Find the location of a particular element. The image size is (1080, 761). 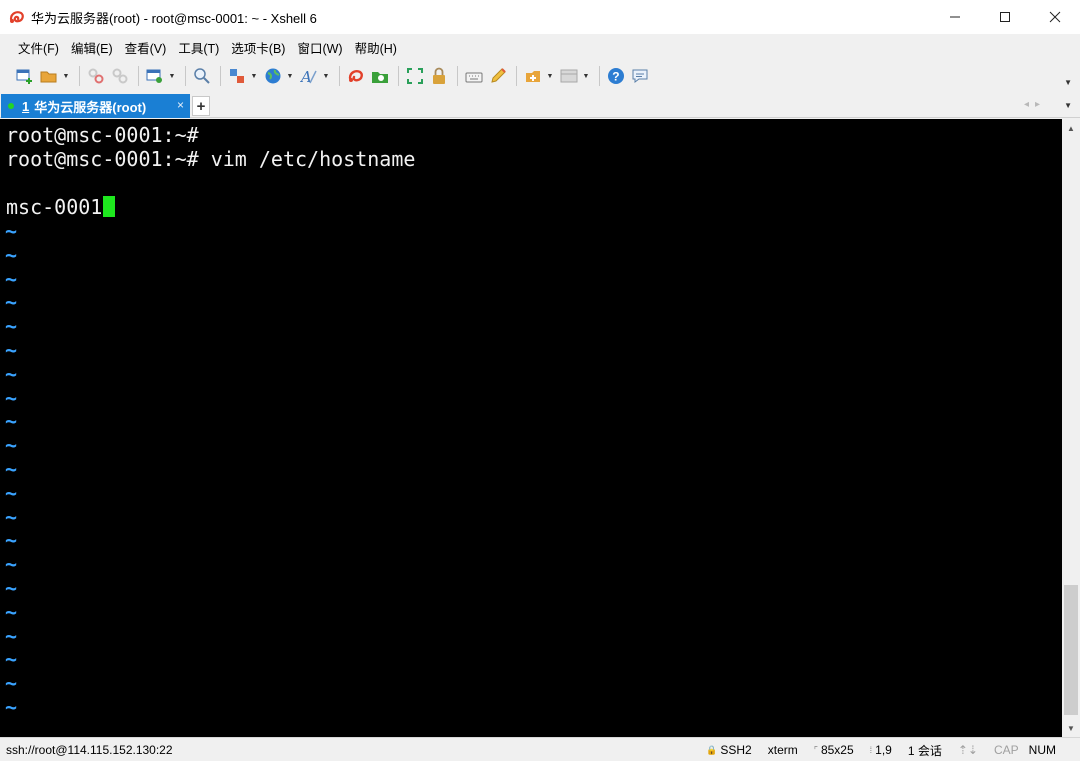

tab-list-chevron-icon: ▼ is located at coordinates (1068, 105).